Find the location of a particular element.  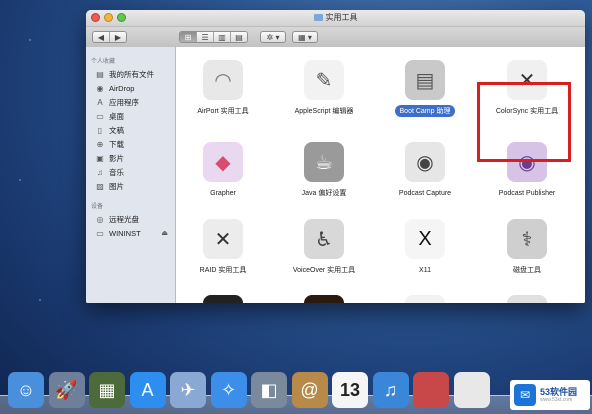

applications-icon: A is located at coordinates (100, 102).